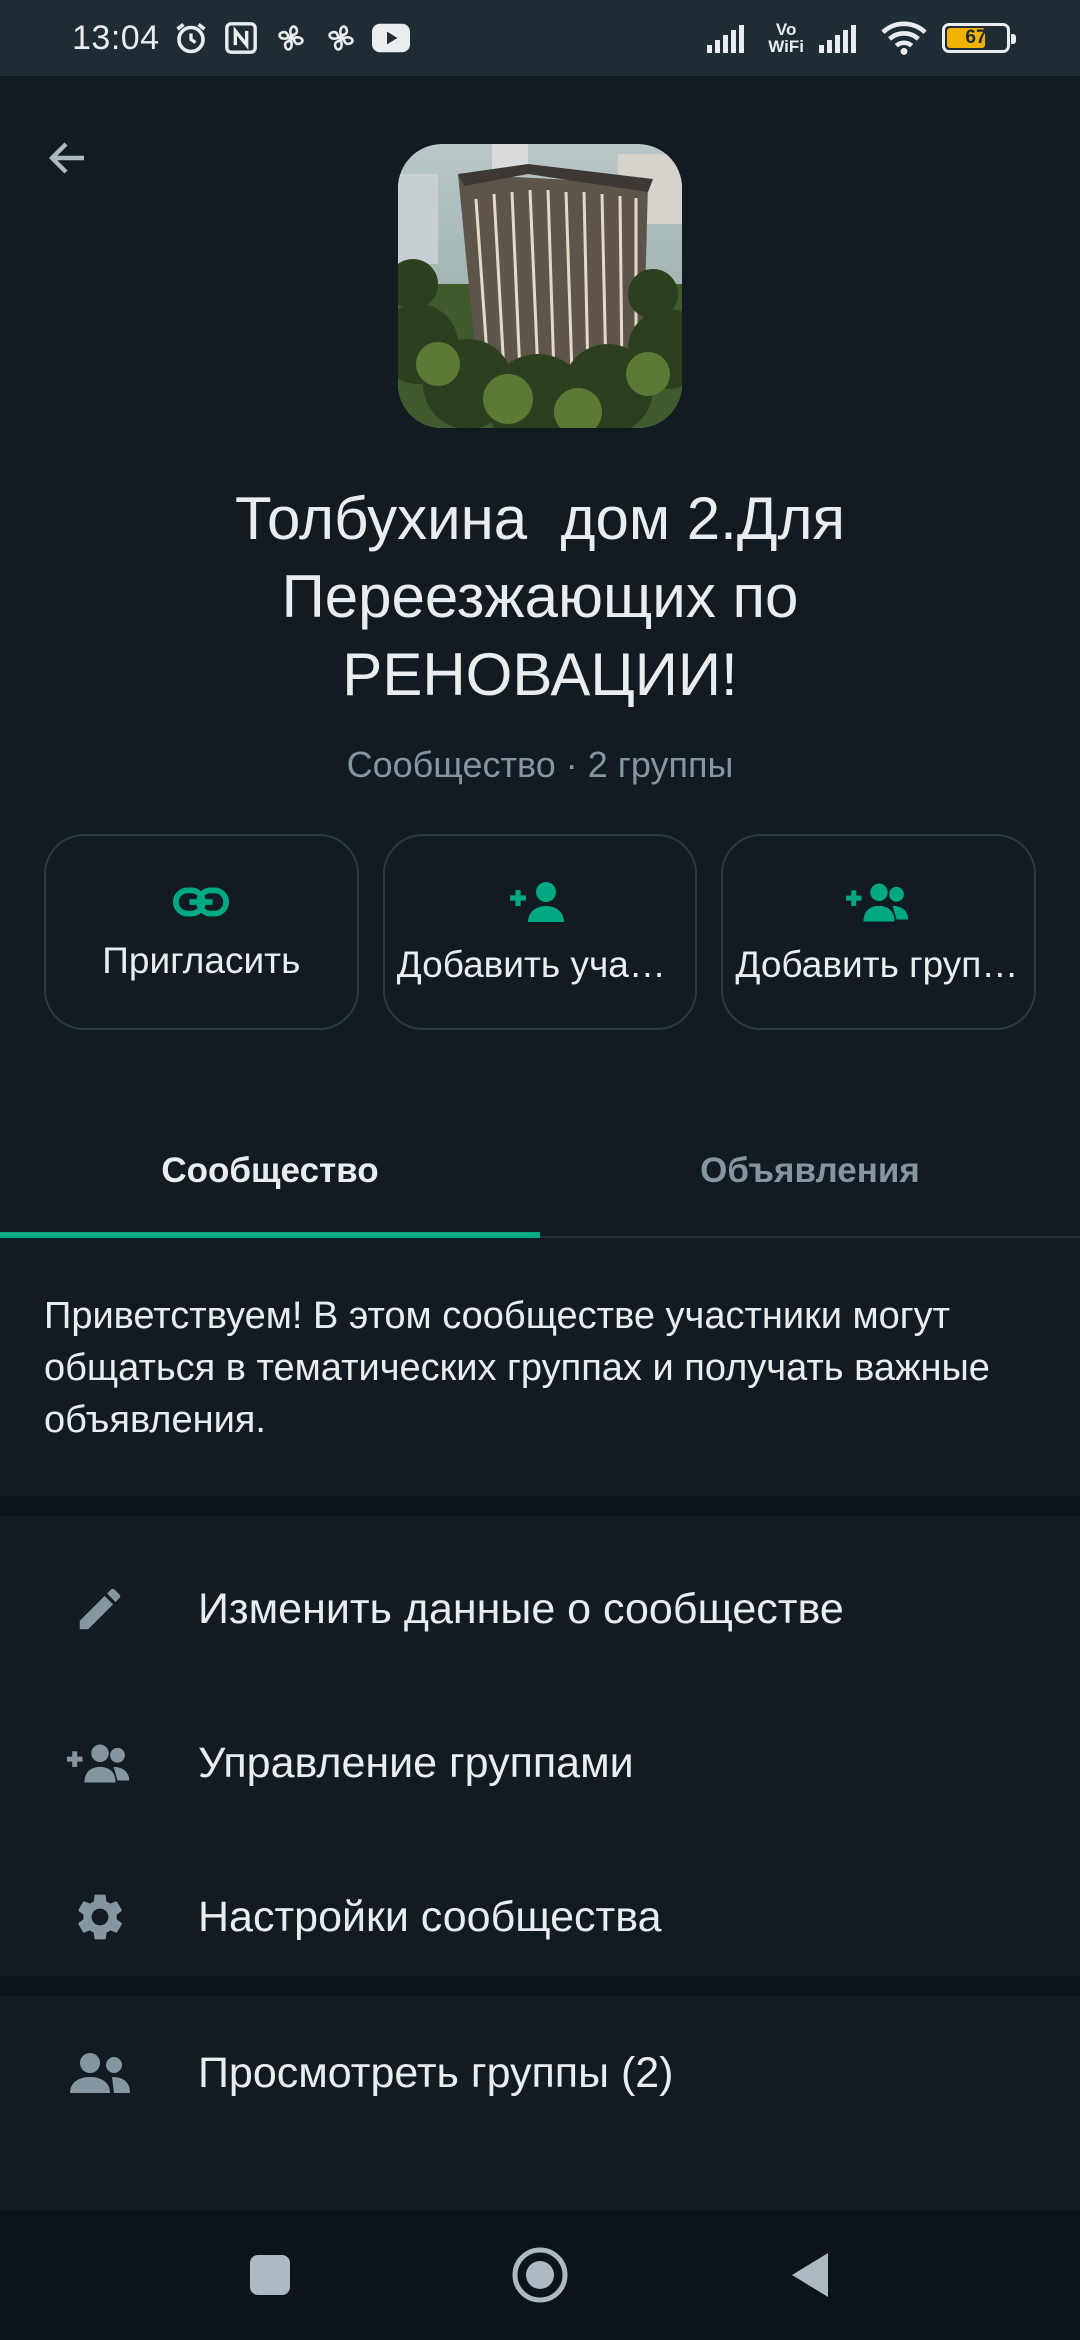  I want to click on settings-icon, so click(100, 1917).